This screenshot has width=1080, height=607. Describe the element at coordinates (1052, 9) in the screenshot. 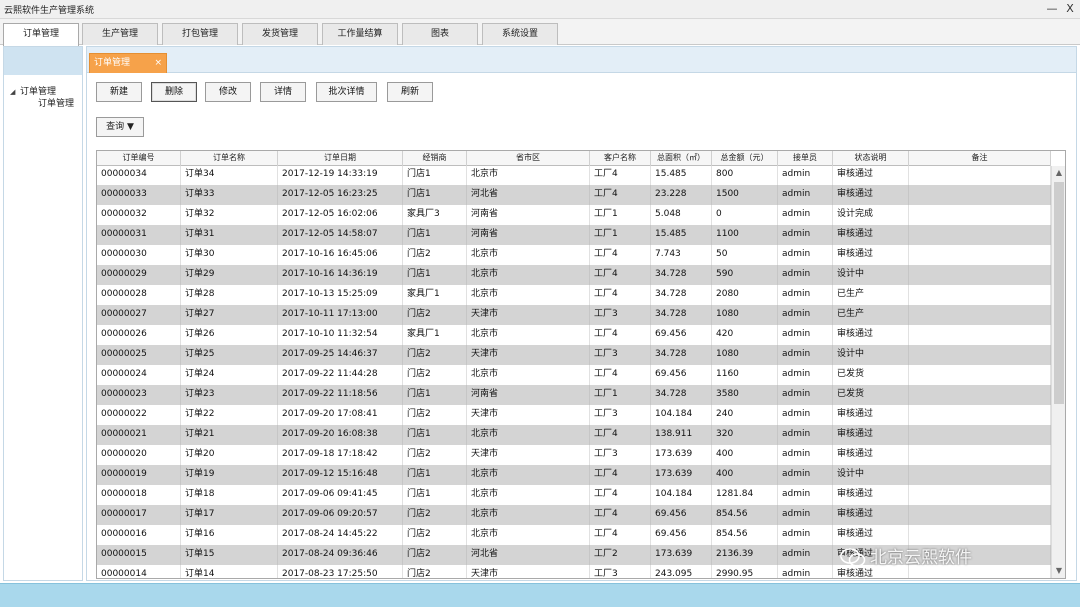

I see `minimize-button: —` at that location.